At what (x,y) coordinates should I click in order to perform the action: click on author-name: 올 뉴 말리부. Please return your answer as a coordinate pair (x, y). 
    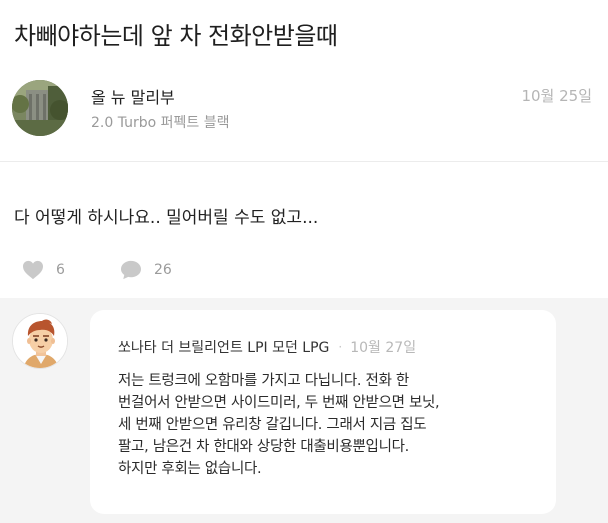
    Looking at the image, I should click on (133, 96).